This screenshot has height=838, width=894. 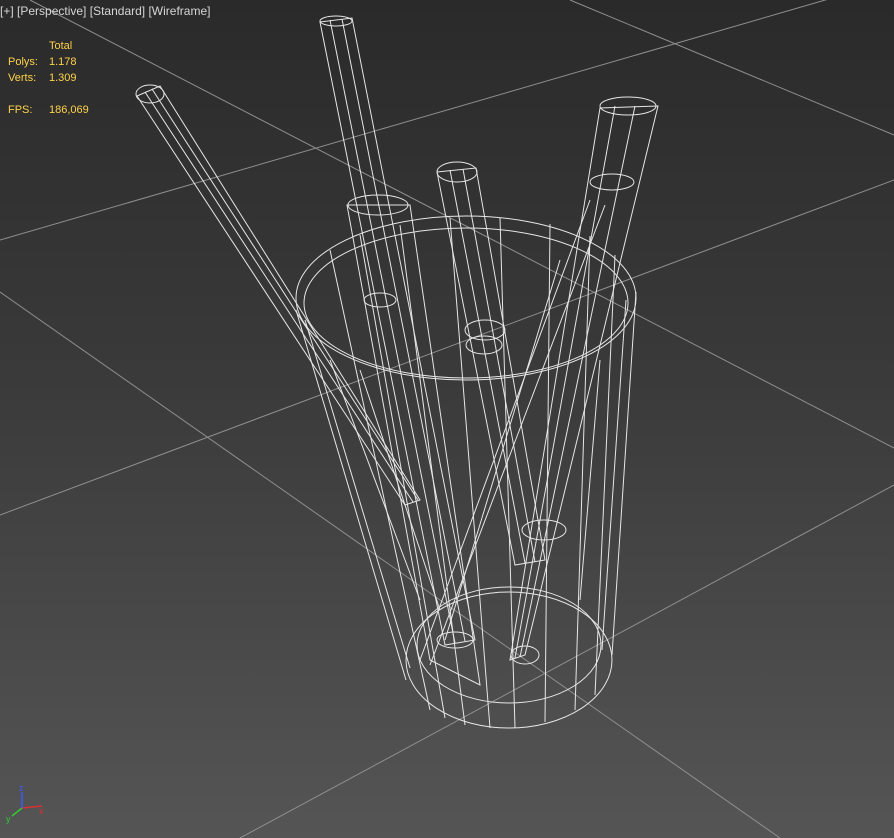 What do you see at coordinates (21, 788) in the screenshot?
I see `axis-z-label: z` at bounding box center [21, 788].